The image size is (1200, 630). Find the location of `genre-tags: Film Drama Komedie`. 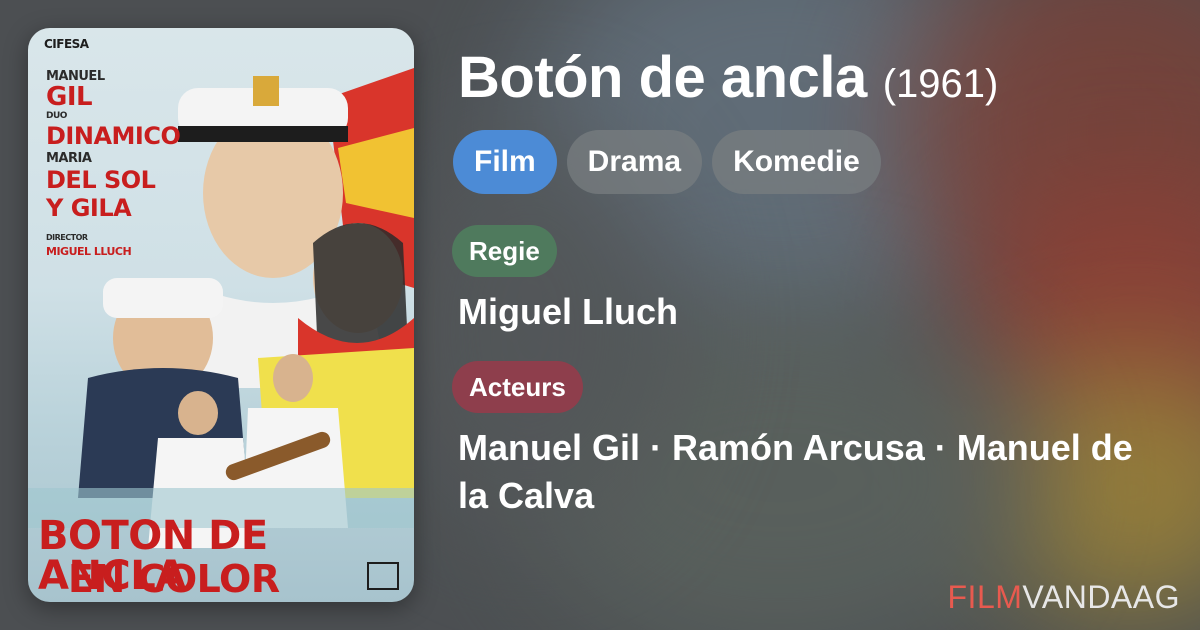

genre-tags: Film Drama Komedie is located at coordinates (667, 162).